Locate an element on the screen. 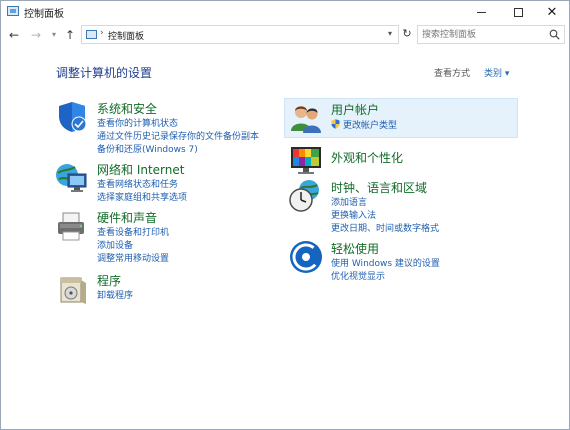 The height and width of the screenshot is (430, 570). ease-of-access-icon is located at coordinates (306, 257).